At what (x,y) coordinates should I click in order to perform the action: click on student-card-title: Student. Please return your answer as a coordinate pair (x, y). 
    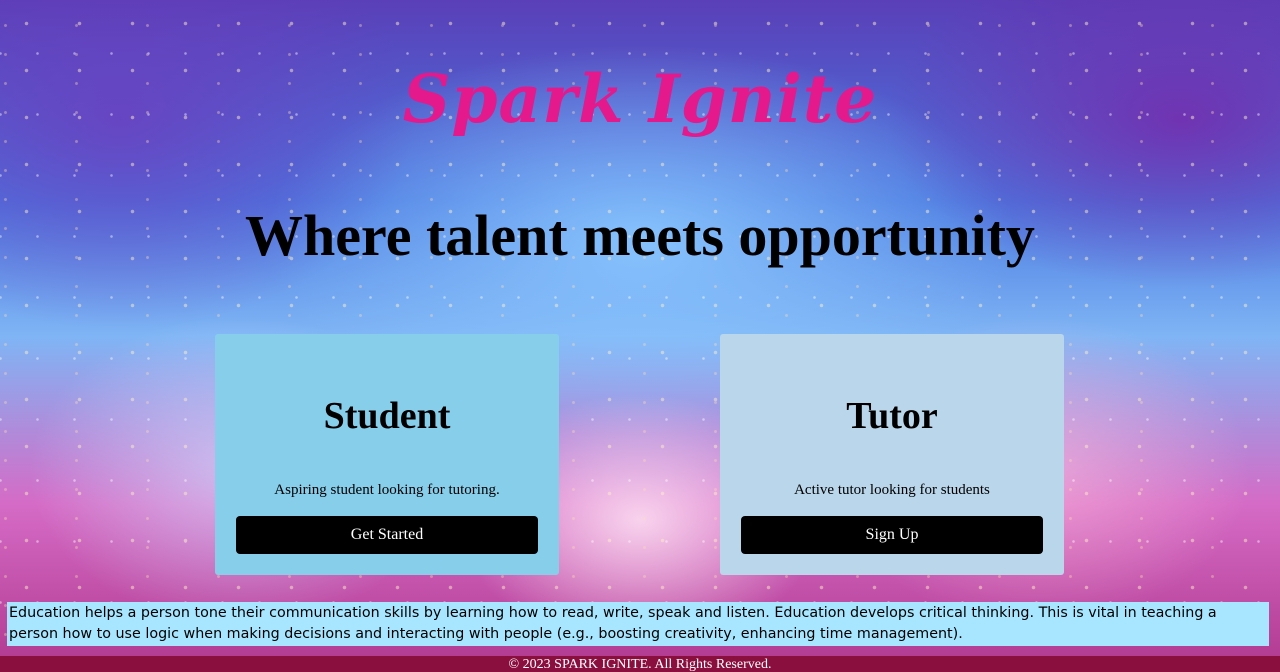
    Looking at the image, I should click on (387, 416).